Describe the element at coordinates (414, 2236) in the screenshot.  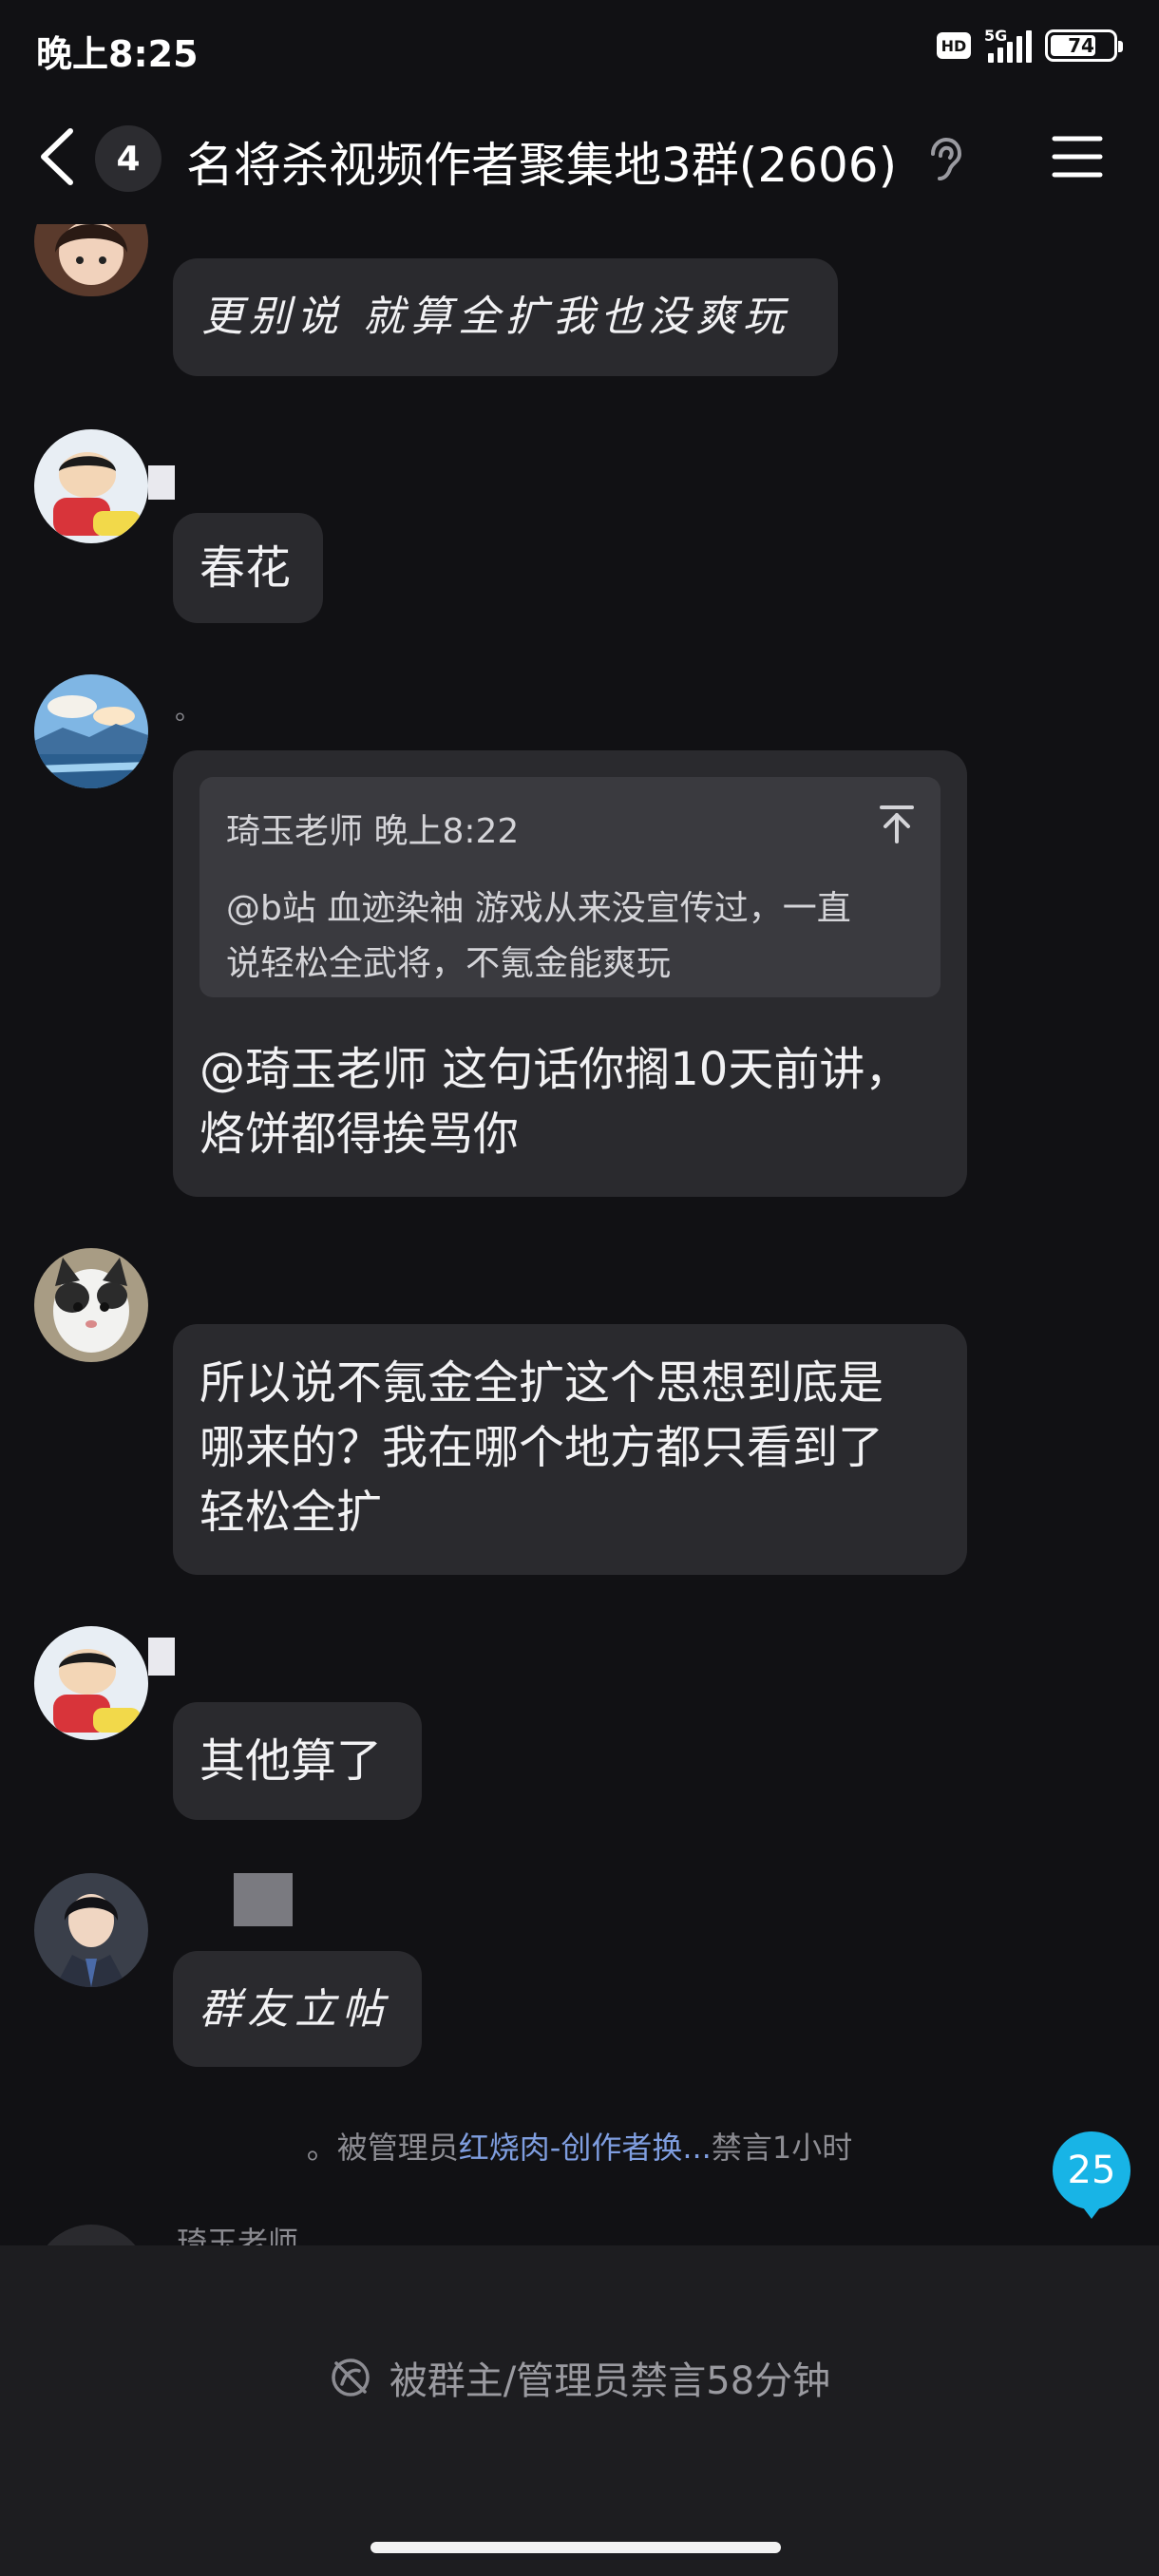
I see `partial-message: 琦玉老师` at that location.